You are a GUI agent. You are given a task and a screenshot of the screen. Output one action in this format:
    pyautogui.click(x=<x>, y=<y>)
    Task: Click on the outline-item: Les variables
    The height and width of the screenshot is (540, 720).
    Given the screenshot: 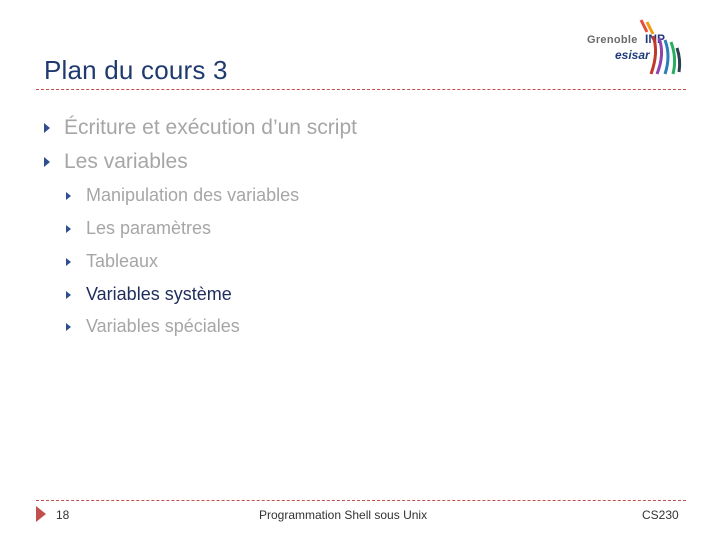 What is the action you would take?
    pyautogui.click(x=116, y=162)
    